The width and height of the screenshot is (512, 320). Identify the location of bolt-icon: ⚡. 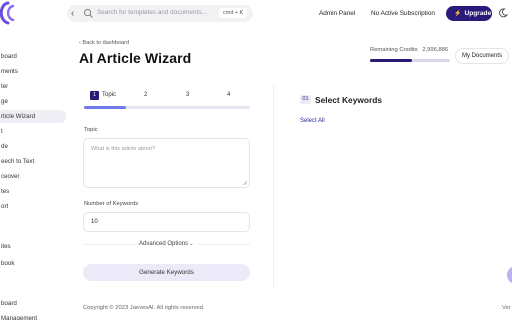
(458, 14).